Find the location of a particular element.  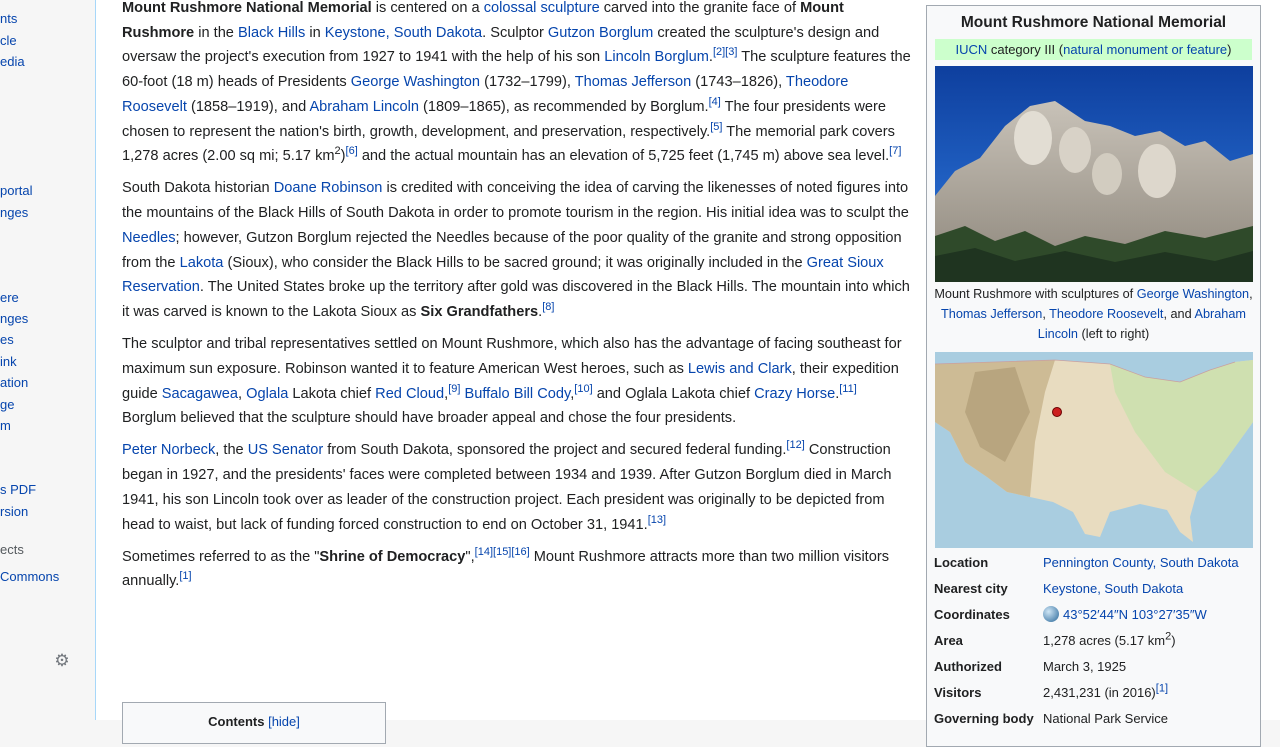

sidebar-link-article: cle is located at coordinates (8, 40).